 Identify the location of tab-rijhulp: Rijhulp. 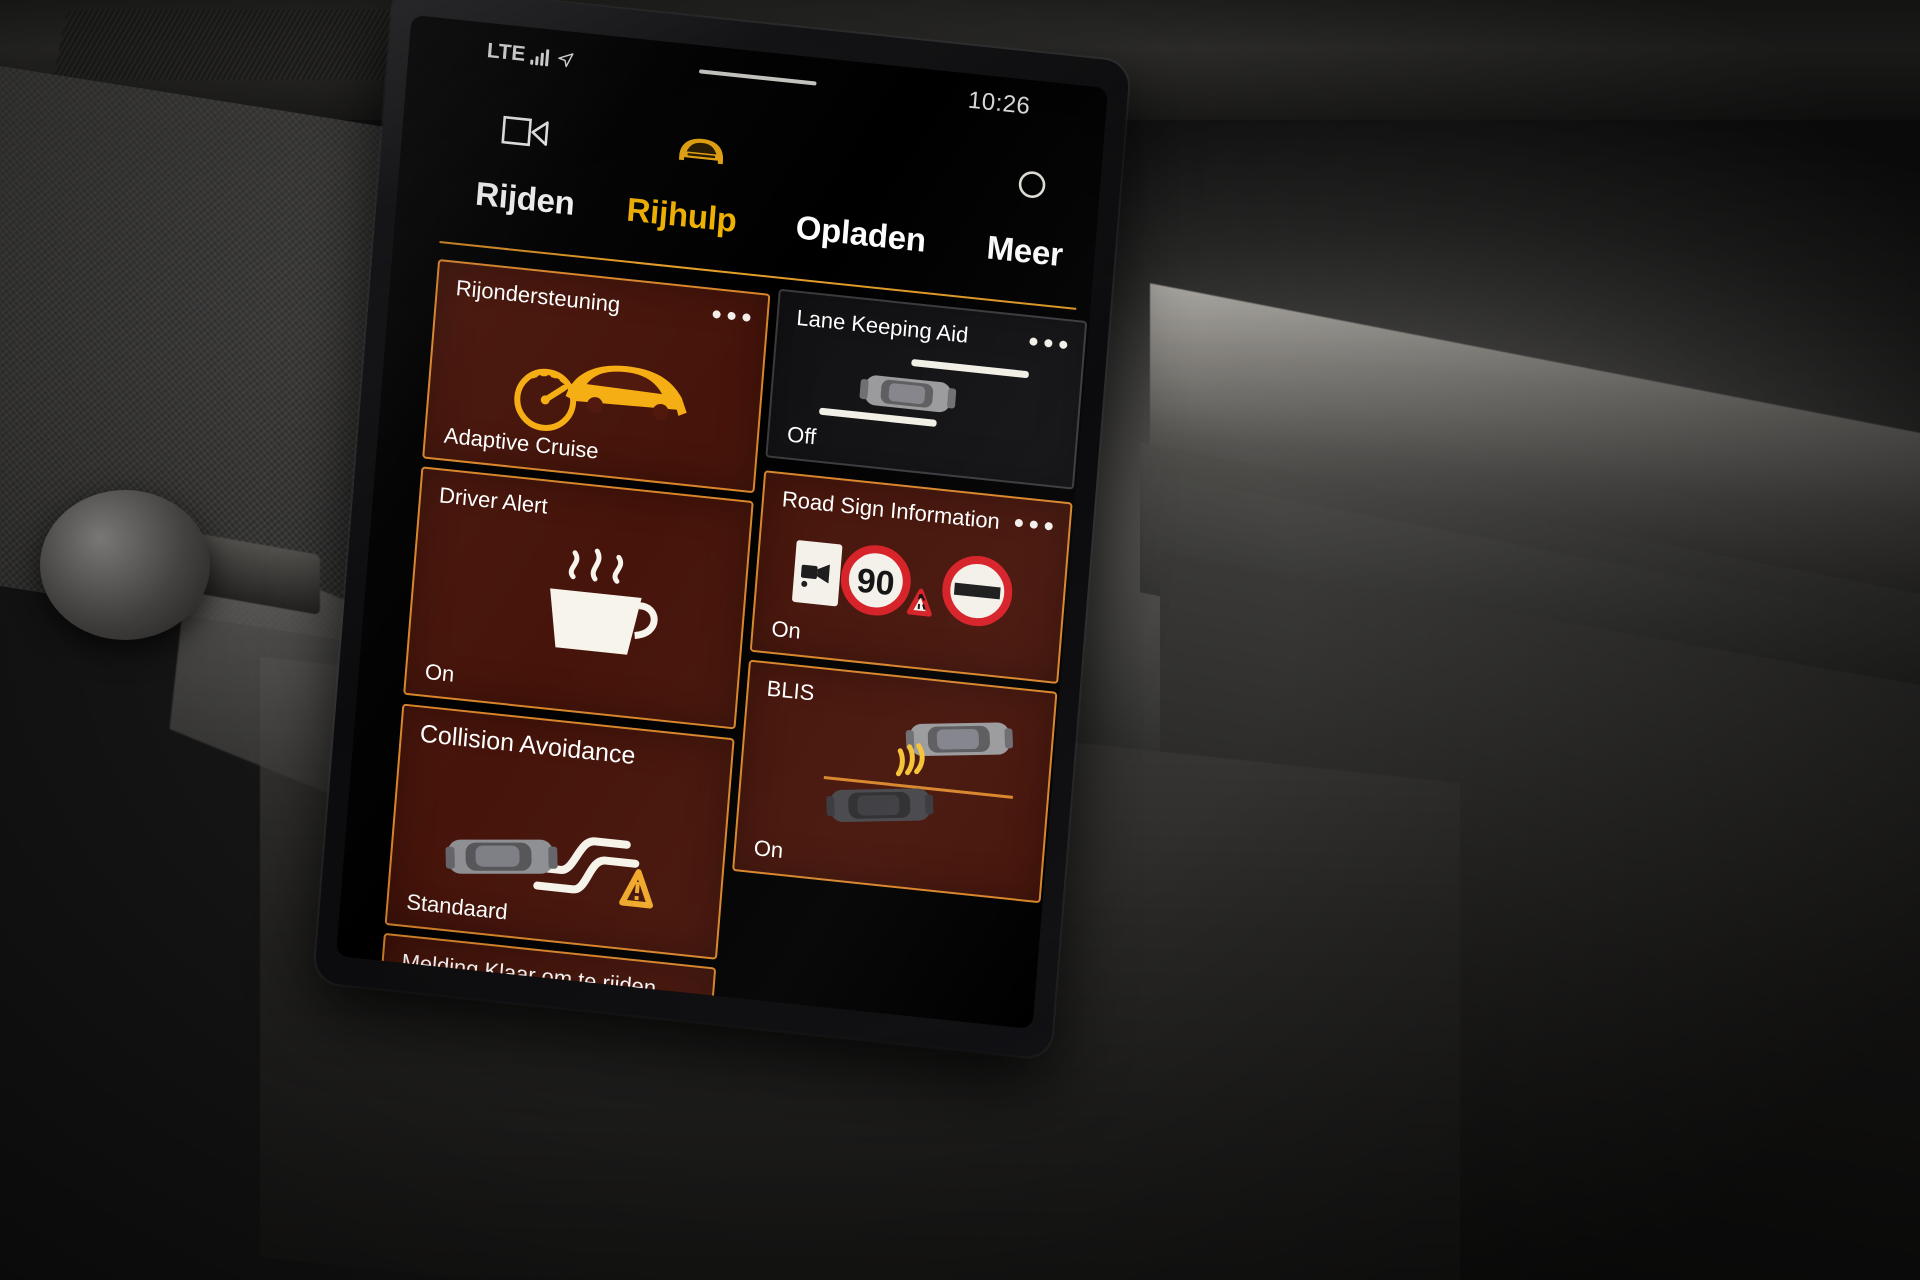
(681, 214).